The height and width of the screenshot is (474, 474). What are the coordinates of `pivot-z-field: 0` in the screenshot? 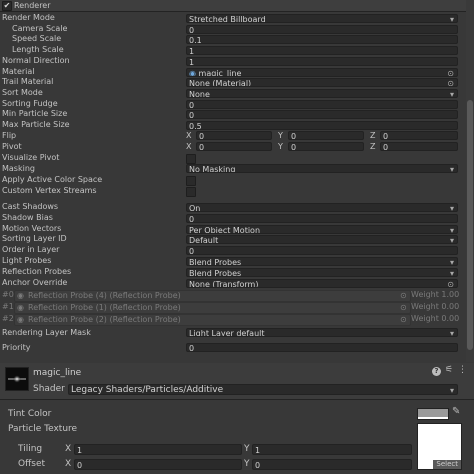 It's located at (419, 147).